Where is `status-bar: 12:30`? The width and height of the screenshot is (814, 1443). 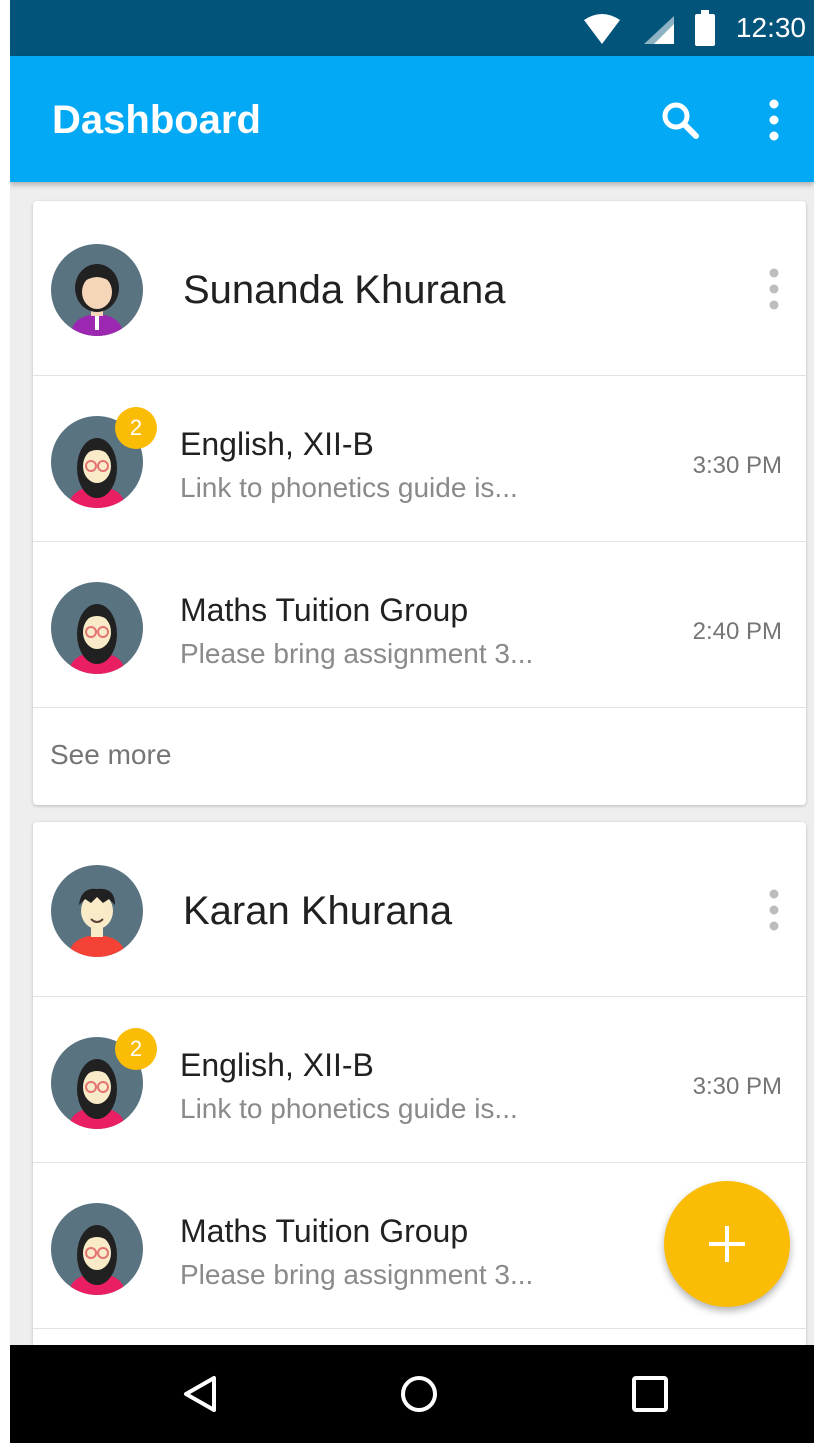 status-bar: 12:30 is located at coordinates (412, 28).